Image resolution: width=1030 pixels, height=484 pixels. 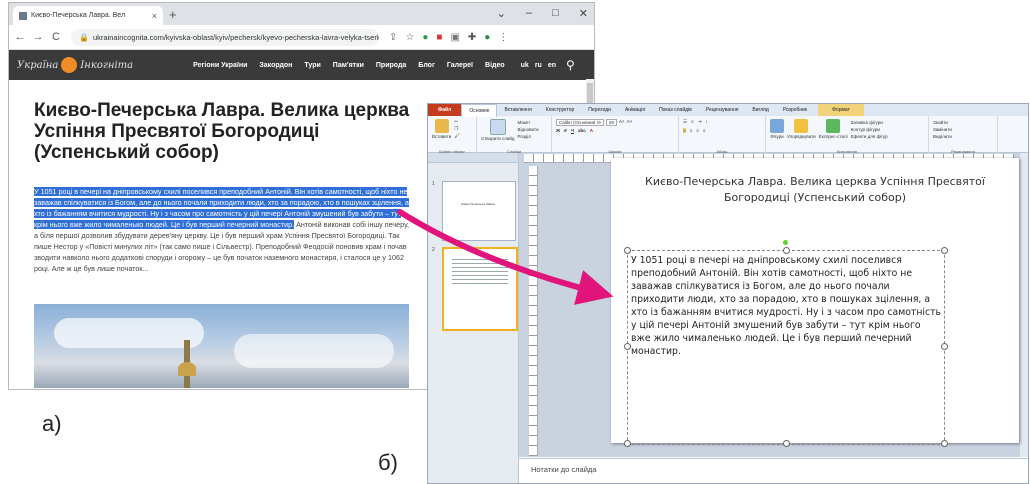 What do you see at coordinates (528, 136) in the screenshot?
I see `section-button: Розділ` at bounding box center [528, 136].